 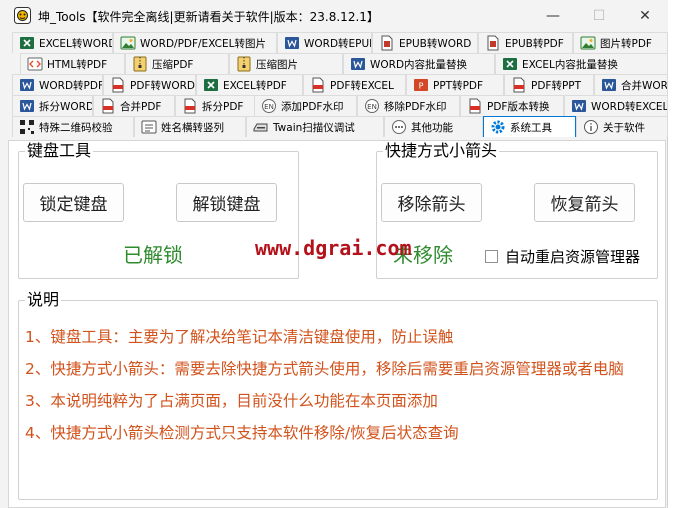 I want to click on tab: 合并PDF, so click(x=134, y=105).